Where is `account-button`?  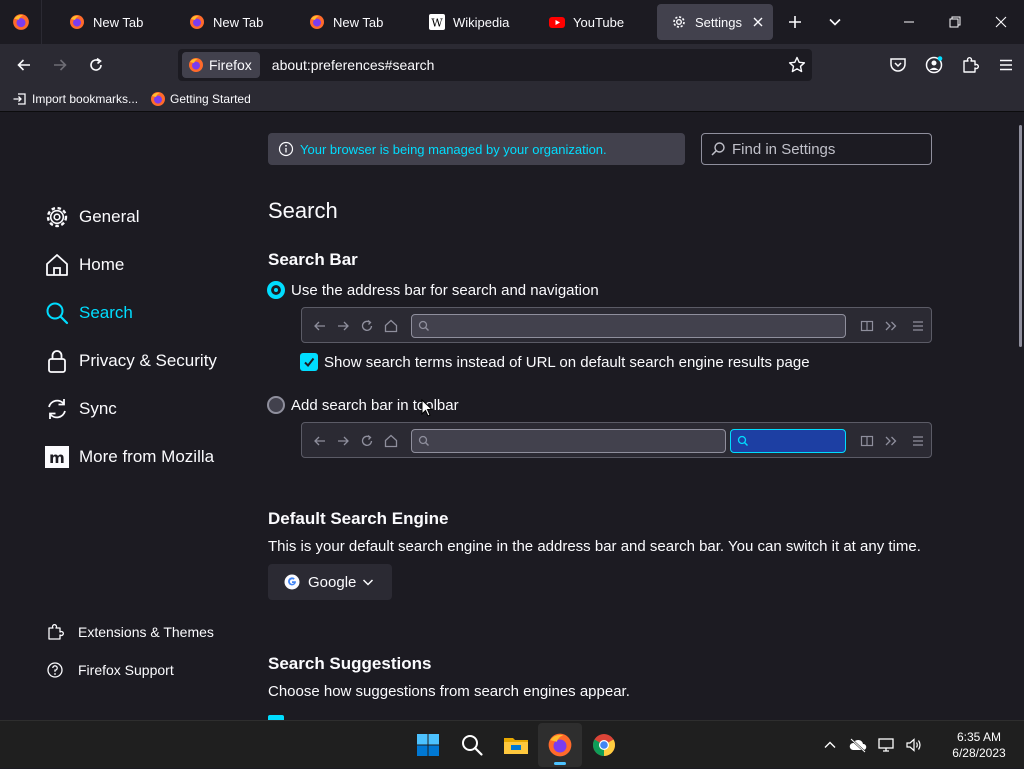
account-button is located at coordinates (934, 65).